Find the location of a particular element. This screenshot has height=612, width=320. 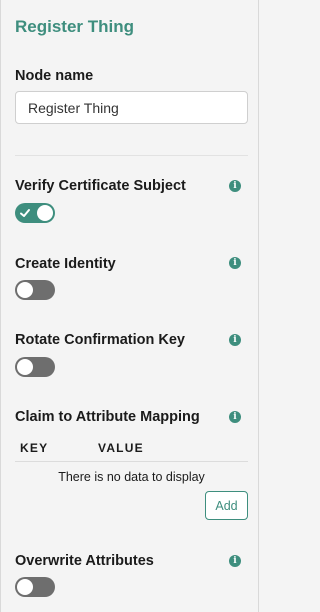

column-header-key: KEY is located at coordinates (34, 448).